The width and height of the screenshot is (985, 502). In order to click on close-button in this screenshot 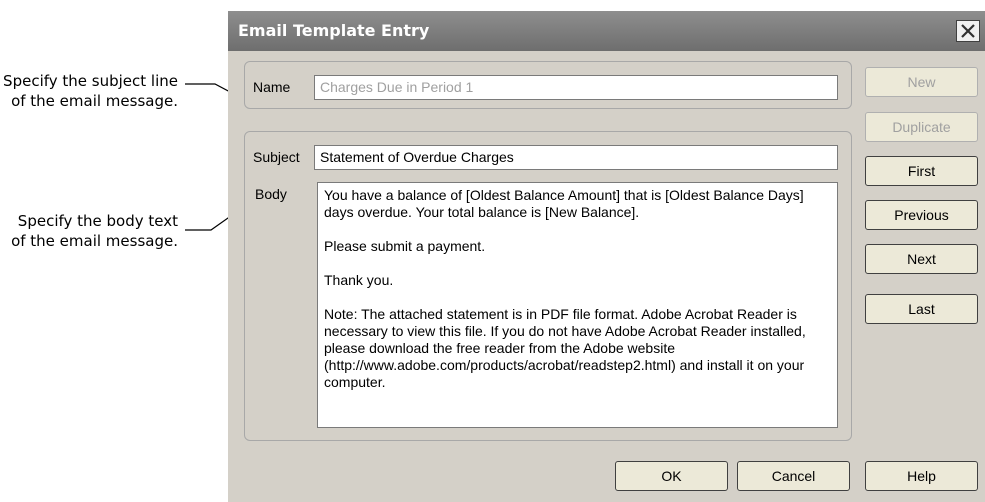, I will do `click(968, 31)`.